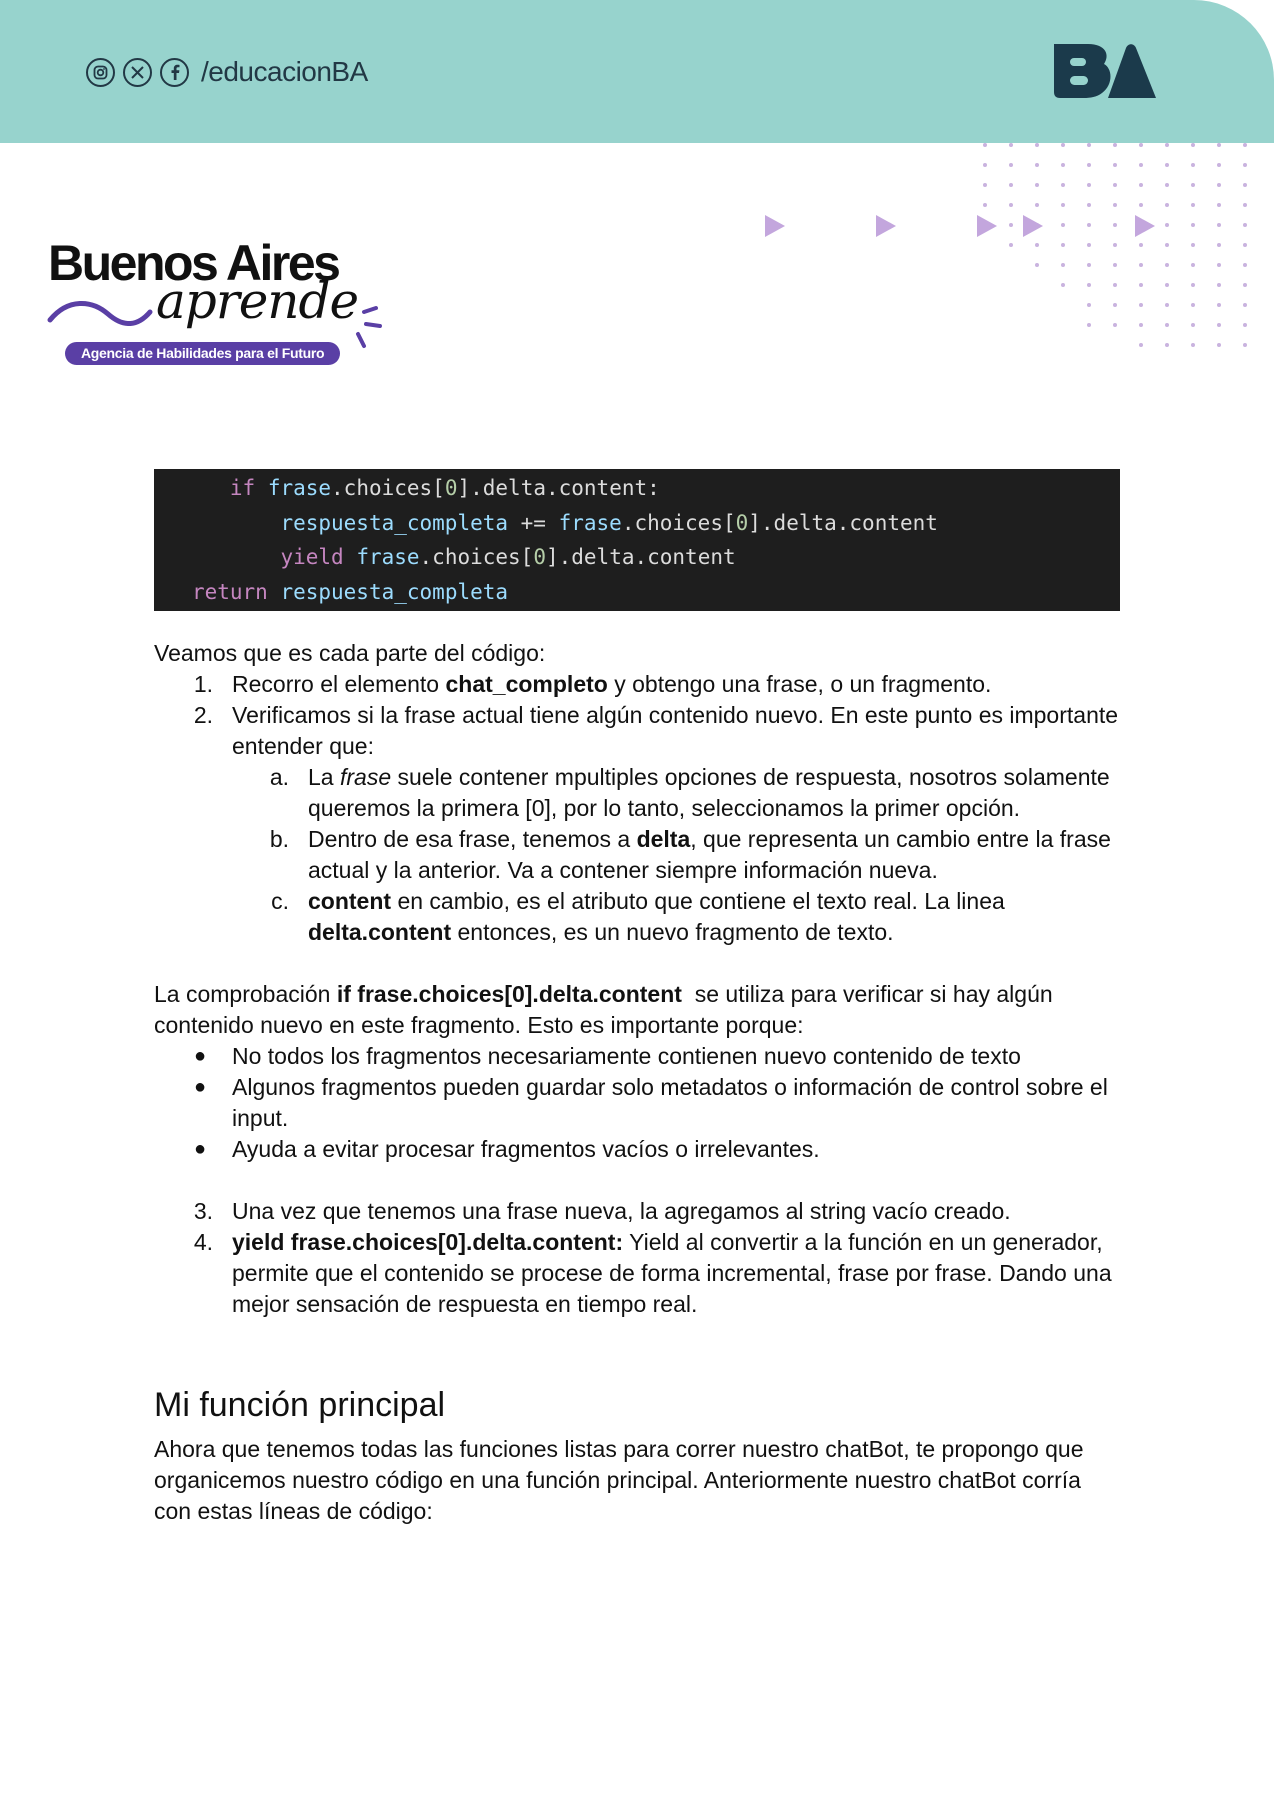 This screenshot has width=1274, height=1800. I want to click on code-line: return respuesta_completa, so click(350, 591).